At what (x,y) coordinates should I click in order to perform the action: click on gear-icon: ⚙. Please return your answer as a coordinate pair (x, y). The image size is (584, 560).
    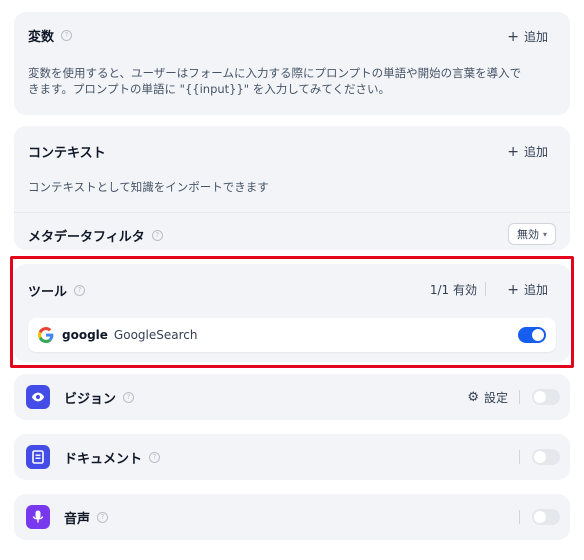
    Looking at the image, I should click on (473, 397).